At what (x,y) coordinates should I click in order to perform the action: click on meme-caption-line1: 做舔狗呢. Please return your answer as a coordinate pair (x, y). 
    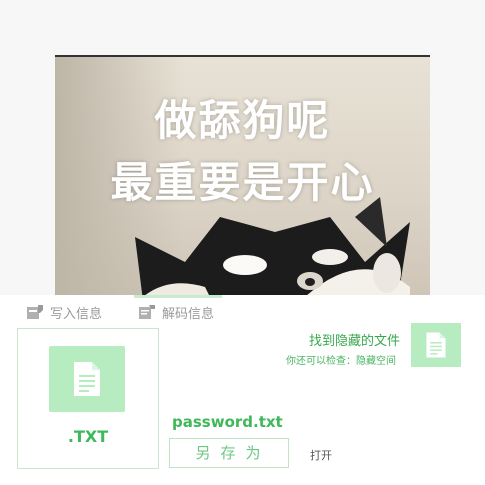
    Looking at the image, I should click on (242, 120).